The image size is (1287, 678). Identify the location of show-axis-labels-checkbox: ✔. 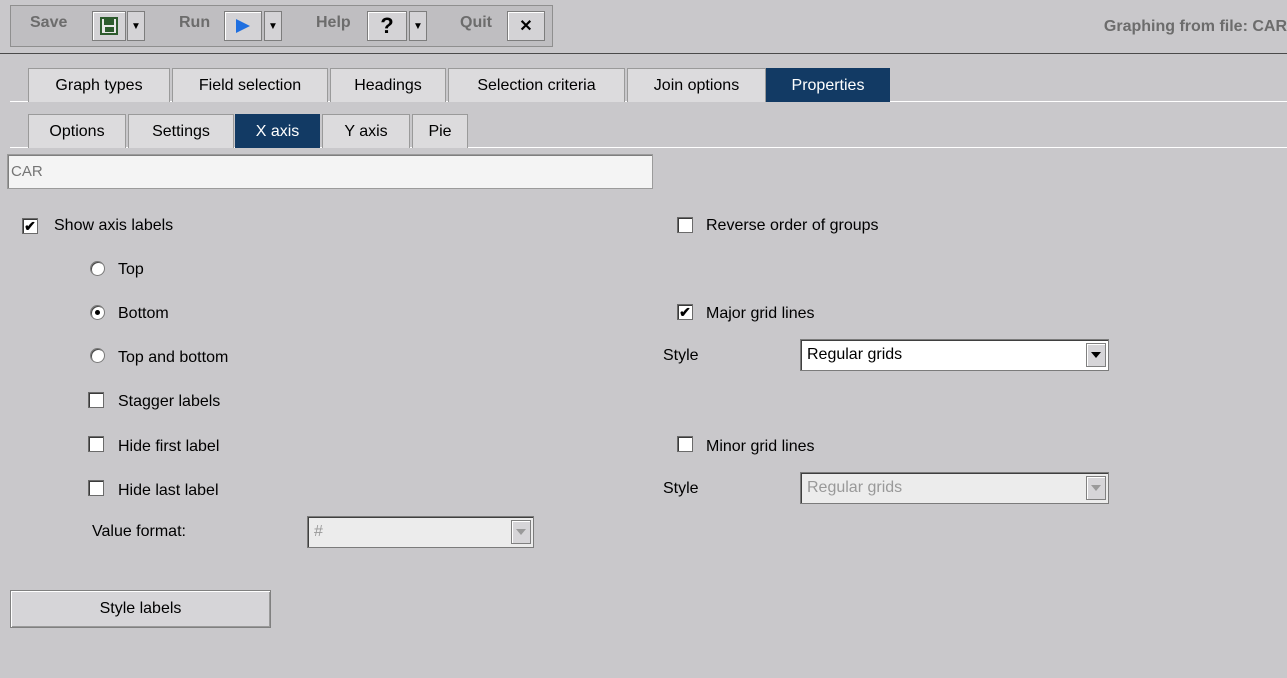
(30, 226).